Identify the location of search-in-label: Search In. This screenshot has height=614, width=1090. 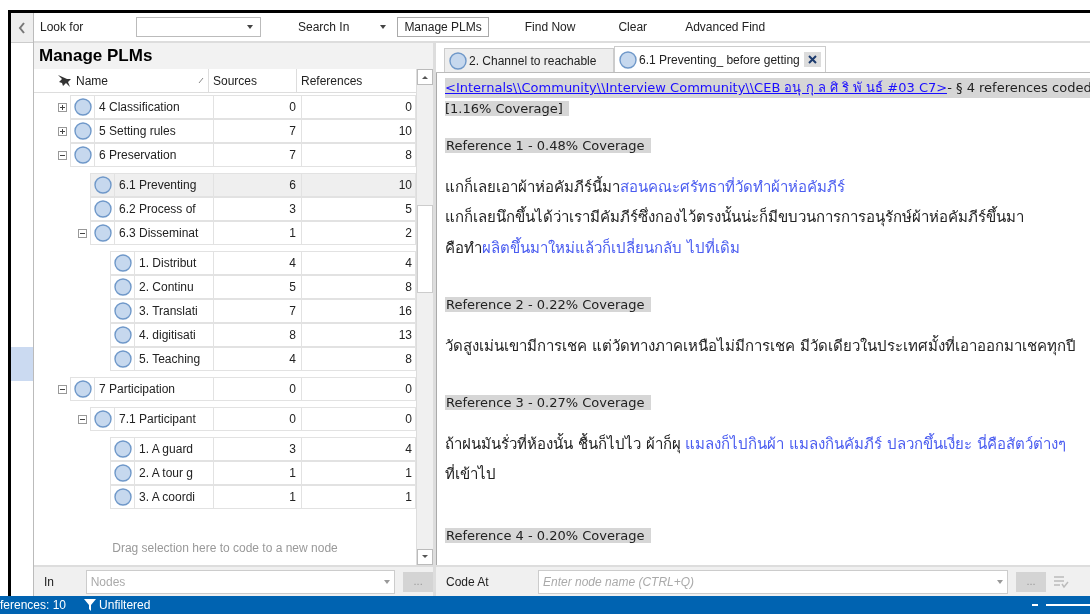
(324, 27).